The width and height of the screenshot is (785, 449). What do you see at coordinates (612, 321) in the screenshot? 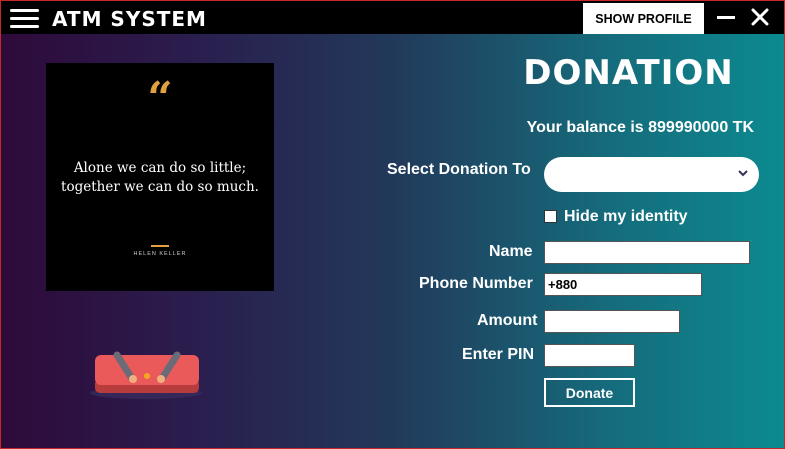
I see `amount-input` at bounding box center [612, 321].